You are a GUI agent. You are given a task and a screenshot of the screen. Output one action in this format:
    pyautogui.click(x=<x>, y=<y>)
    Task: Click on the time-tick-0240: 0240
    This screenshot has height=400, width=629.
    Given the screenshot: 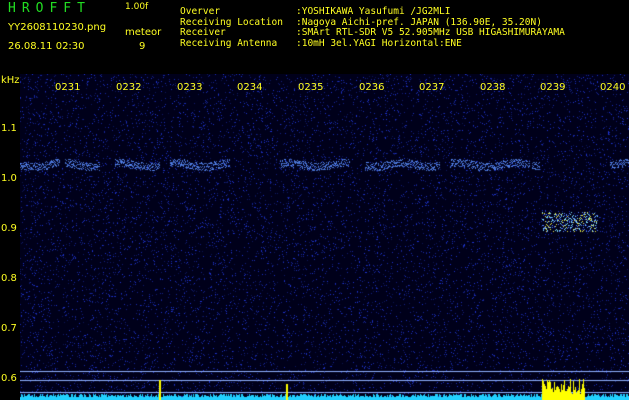 What is the action you would take?
    pyautogui.click(x=613, y=87)
    